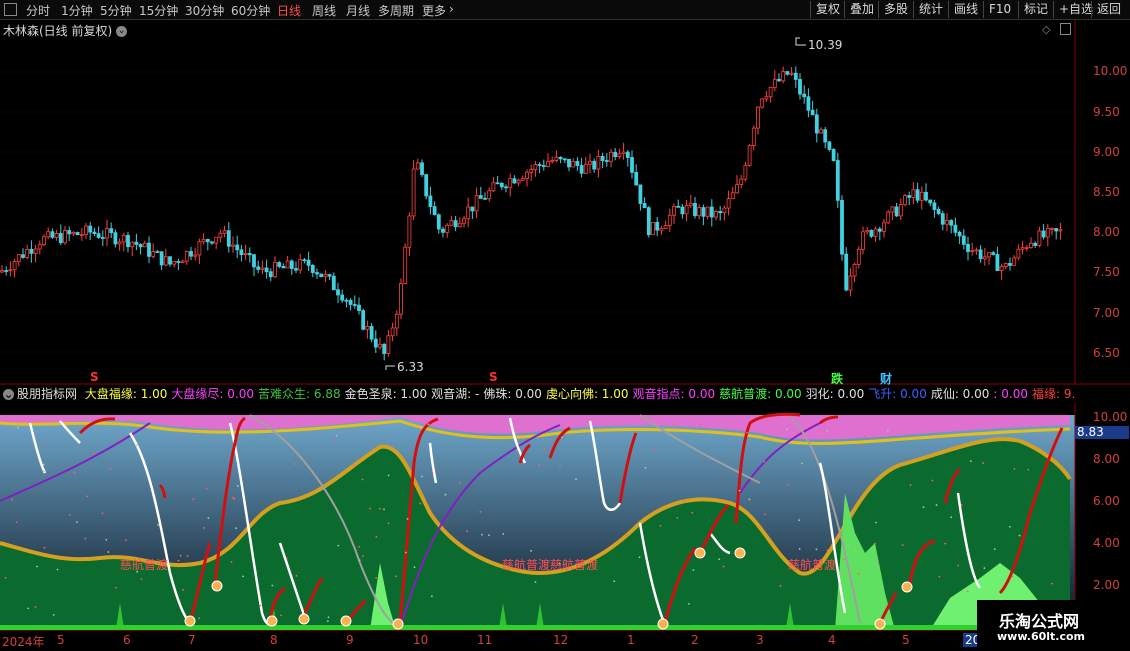  What do you see at coordinates (127, 640) in the screenshot?
I see `date-label: 6` at bounding box center [127, 640].